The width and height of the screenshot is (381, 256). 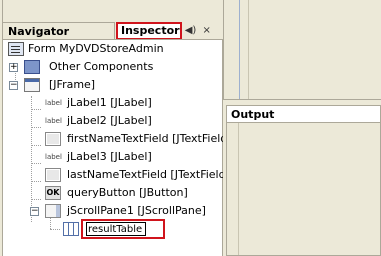 What do you see at coordinates (96, 48) in the screenshot?
I see `tree-item-label: Form MyDVDStoreAdmin` at bounding box center [96, 48].